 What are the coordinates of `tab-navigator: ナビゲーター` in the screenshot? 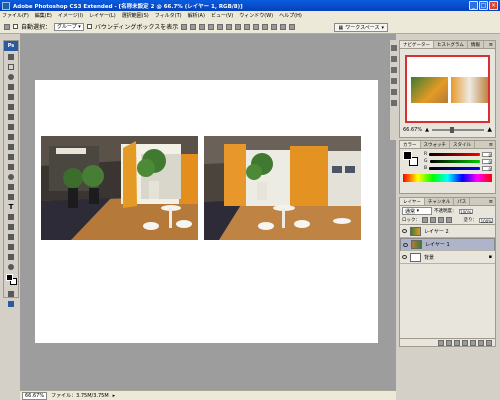 It's located at (417, 44).